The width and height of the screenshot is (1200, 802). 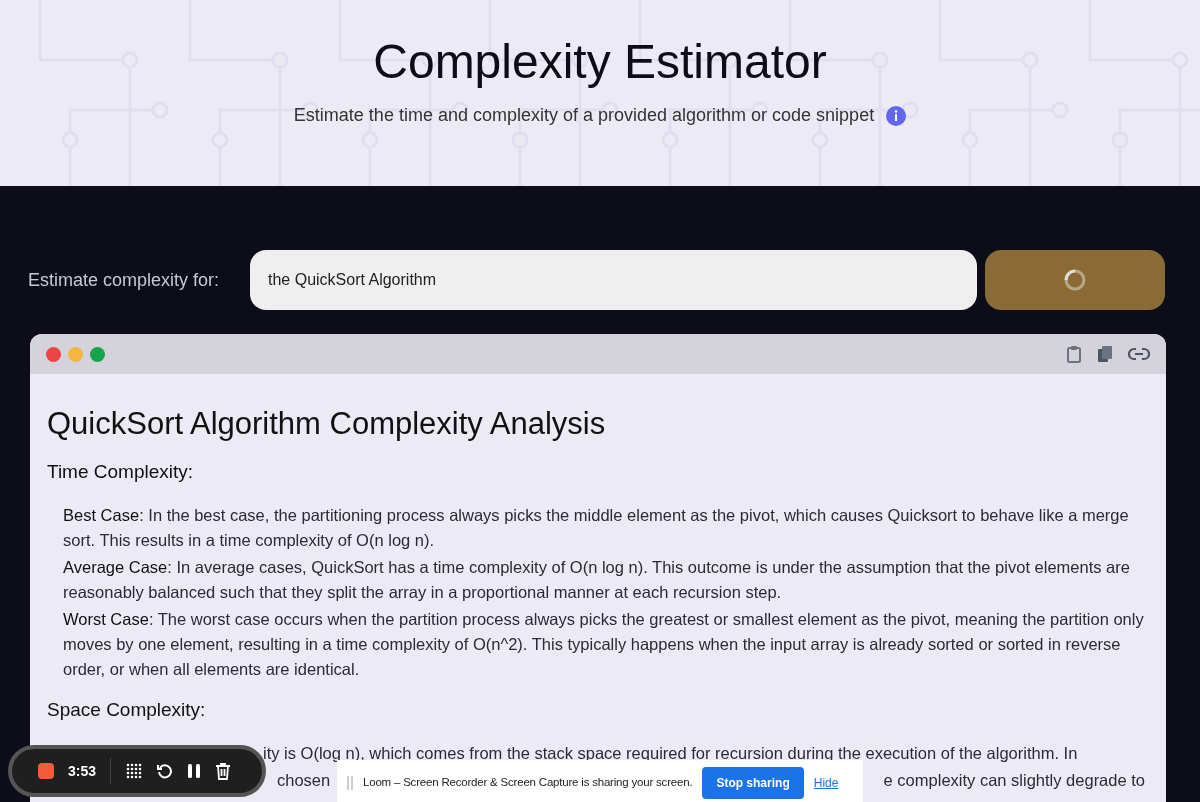 What do you see at coordinates (223, 771) in the screenshot?
I see `trash-icon` at bounding box center [223, 771].